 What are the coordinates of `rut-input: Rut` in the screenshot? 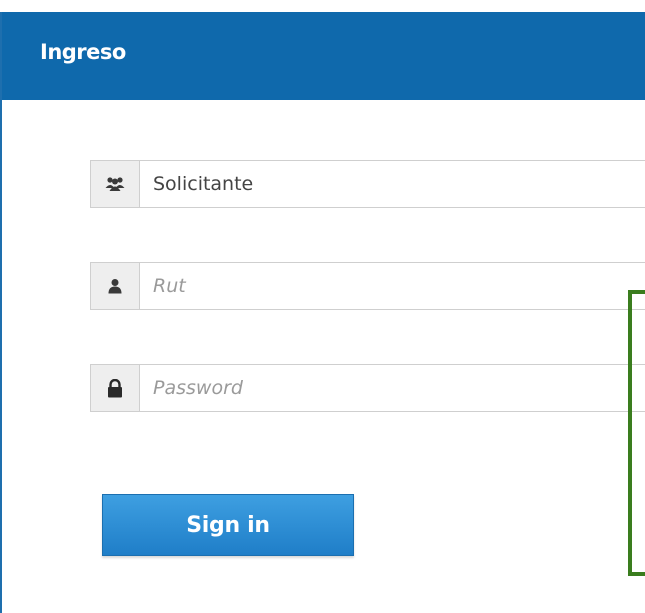 It's located at (367, 286).